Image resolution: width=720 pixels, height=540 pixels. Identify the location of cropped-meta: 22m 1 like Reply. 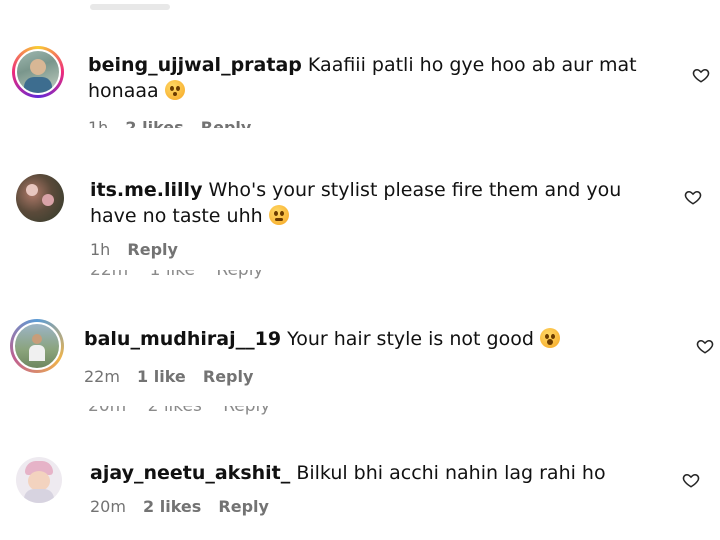
(184, 275).